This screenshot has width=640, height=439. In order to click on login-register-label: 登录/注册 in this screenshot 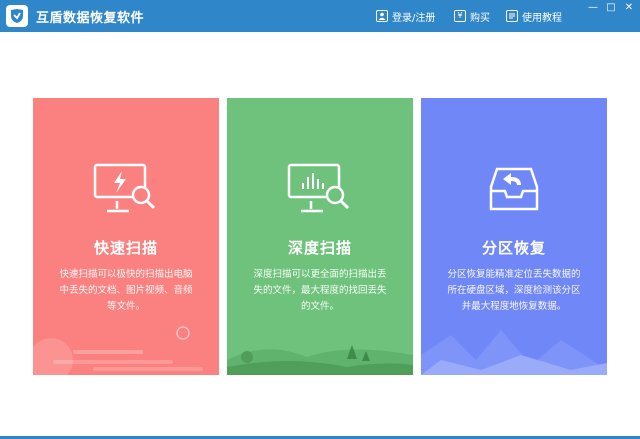, I will do `click(414, 18)`.